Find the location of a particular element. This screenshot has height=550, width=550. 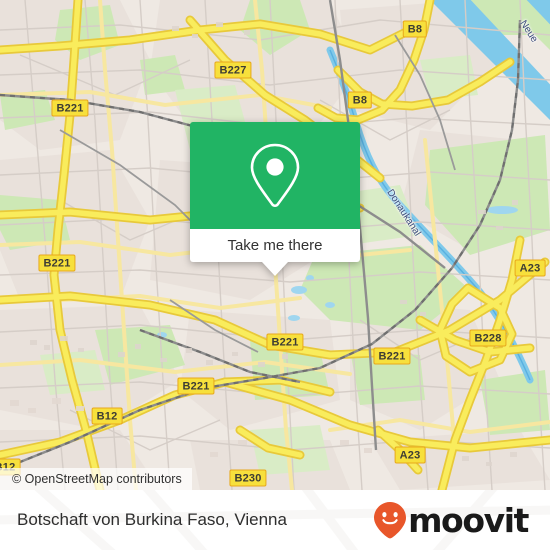

take-me-there-button: Take me there is located at coordinates (275, 245).